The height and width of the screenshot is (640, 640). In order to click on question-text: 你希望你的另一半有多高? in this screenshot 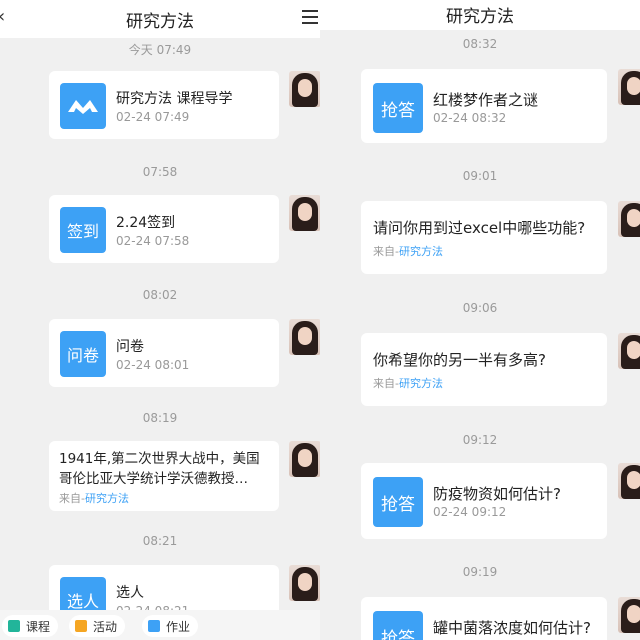, I will do `click(459, 360)`.